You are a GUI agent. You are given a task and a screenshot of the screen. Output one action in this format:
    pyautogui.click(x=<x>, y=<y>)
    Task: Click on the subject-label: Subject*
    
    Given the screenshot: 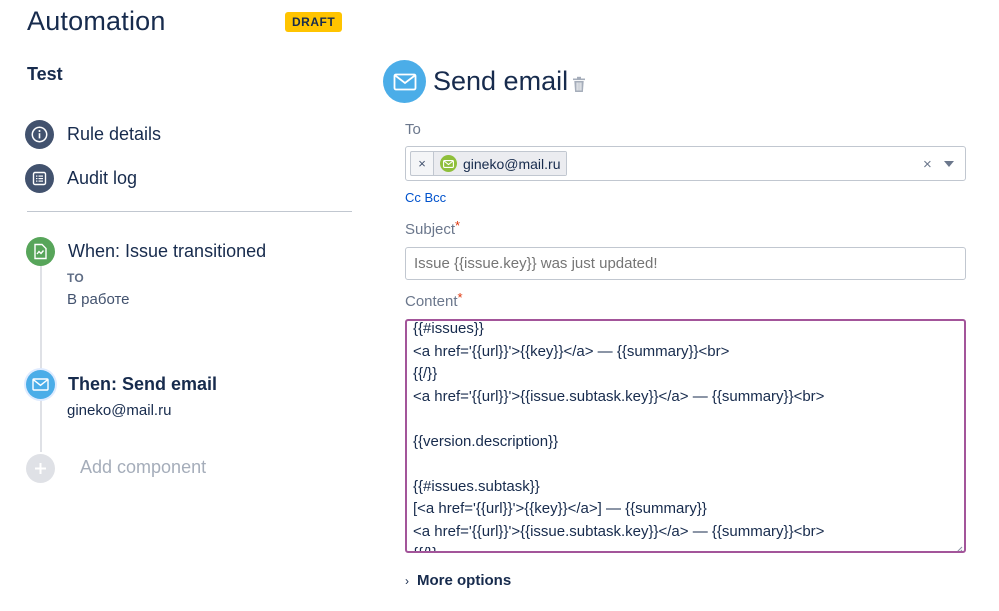 What is the action you would take?
    pyautogui.click(x=433, y=228)
    